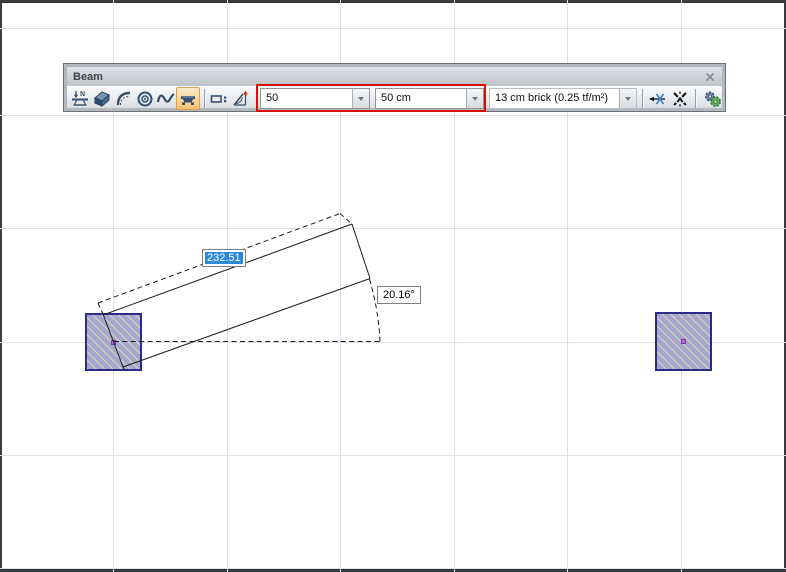 This screenshot has height=572, width=786. I want to click on toolbar-title: Beam, so click(88, 76).